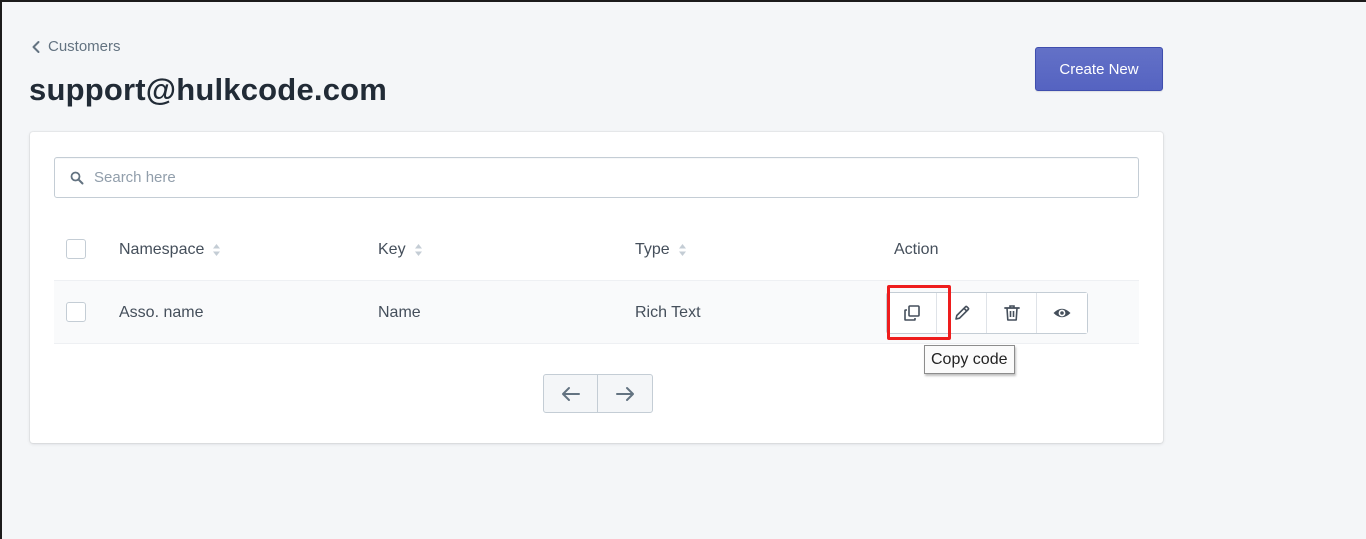 This screenshot has height=539, width=1366. I want to click on arrow-left-icon, so click(570, 393).